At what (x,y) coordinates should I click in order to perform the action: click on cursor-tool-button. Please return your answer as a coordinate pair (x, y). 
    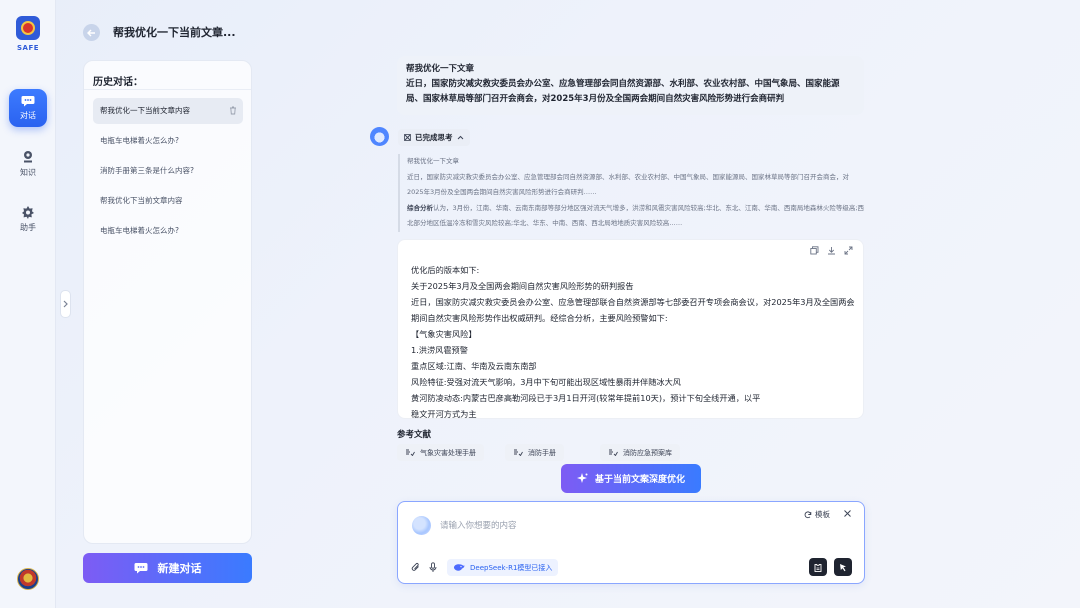
    Looking at the image, I should click on (843, 567).